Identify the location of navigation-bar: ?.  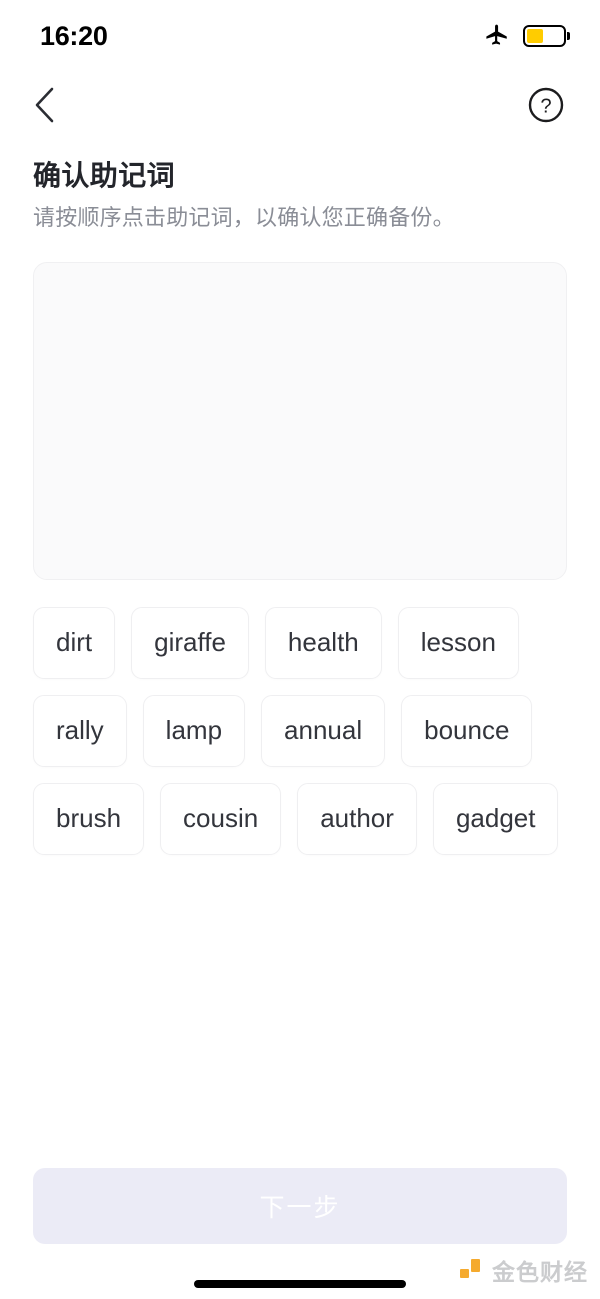
(300, 105).